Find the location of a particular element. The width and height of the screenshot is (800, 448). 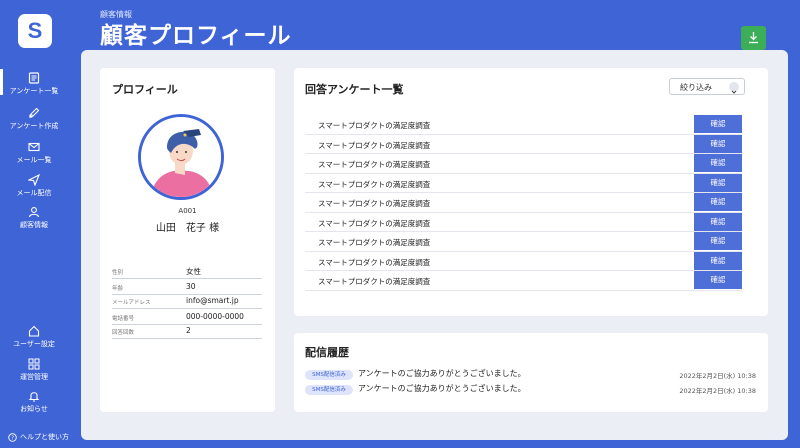

avatar is located at coordinates (181, 157).